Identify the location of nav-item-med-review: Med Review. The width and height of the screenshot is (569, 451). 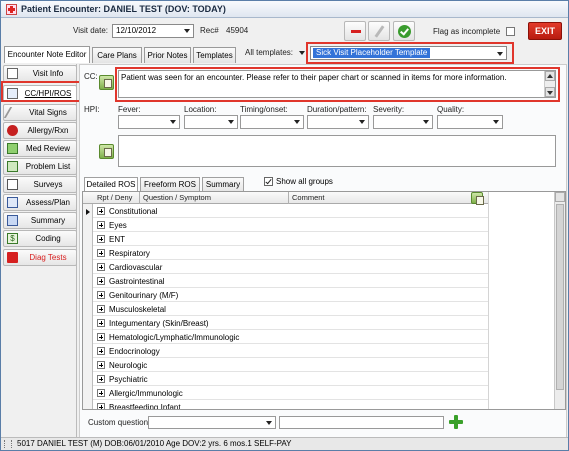
(40, 148).